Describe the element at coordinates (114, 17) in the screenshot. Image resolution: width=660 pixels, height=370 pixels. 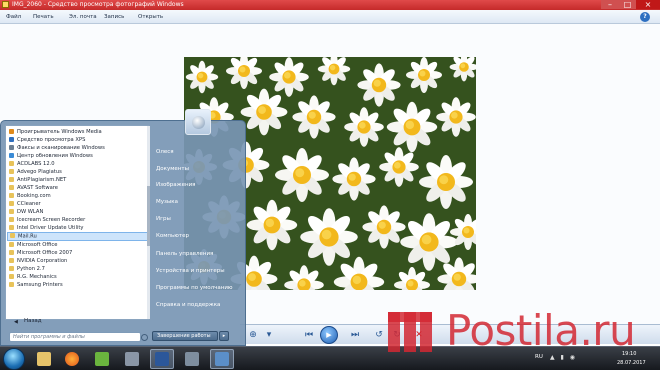
I see `menu-burn: Запись` at that location.